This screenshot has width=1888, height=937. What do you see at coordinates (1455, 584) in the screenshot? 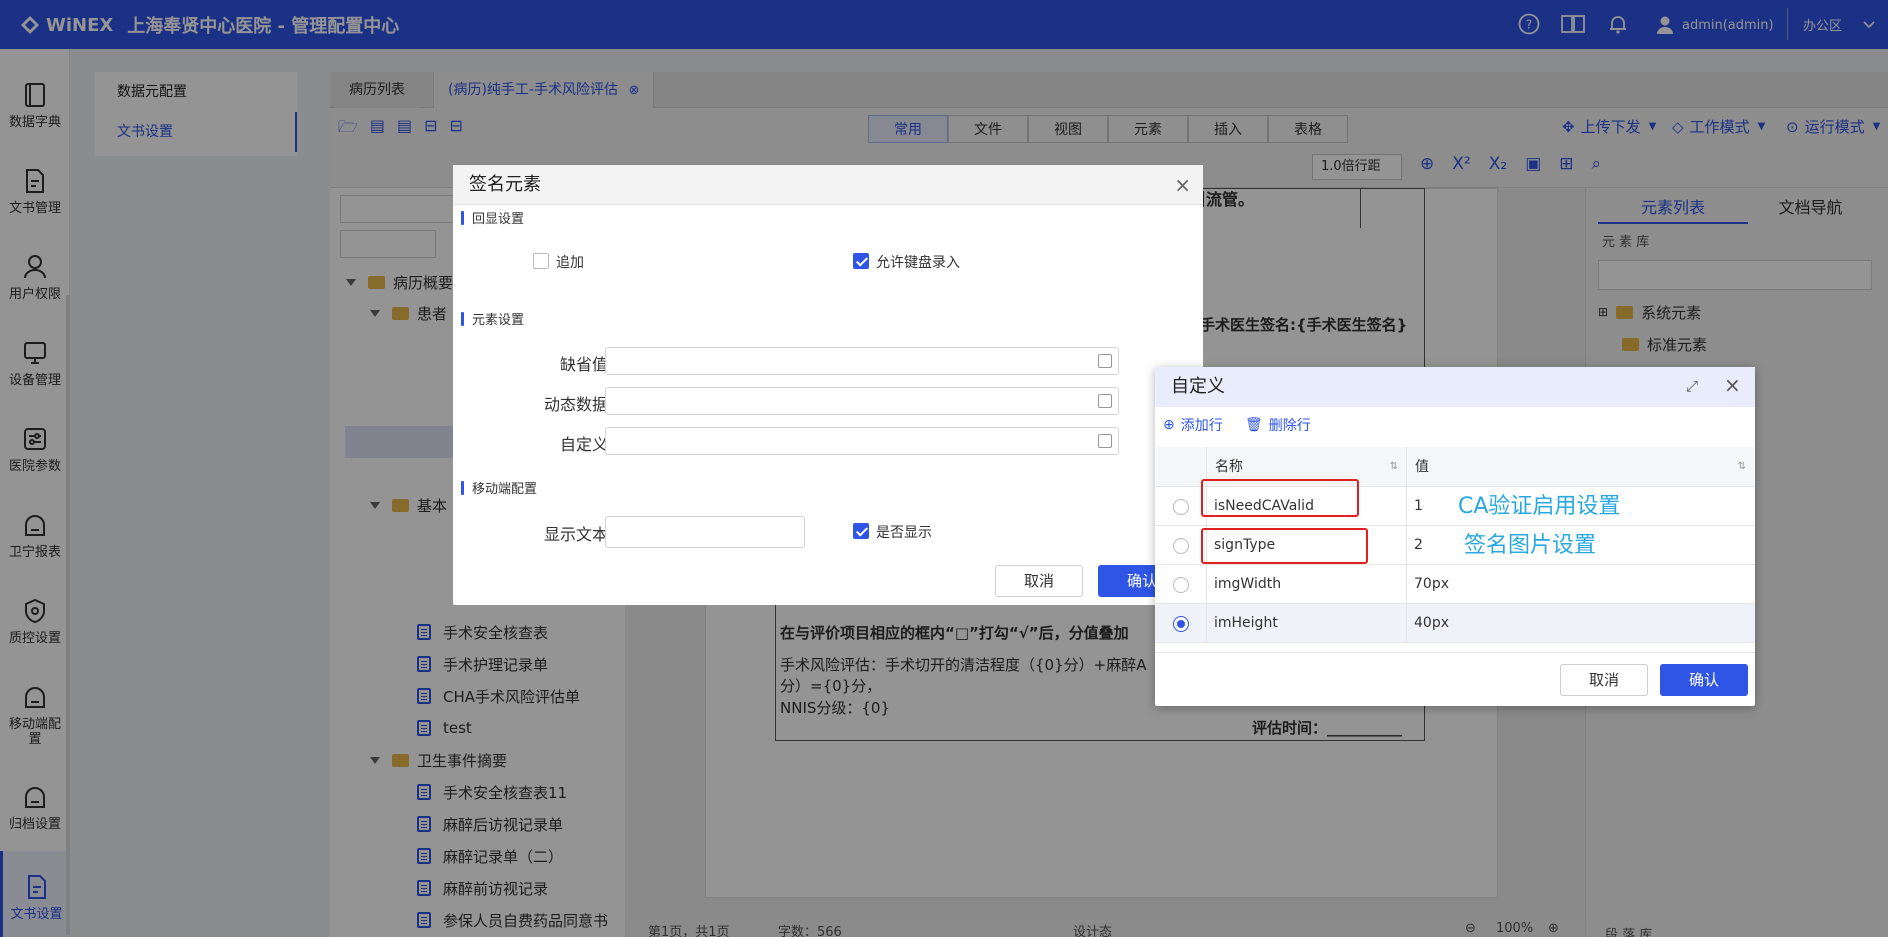
I see `table-row: imgWidth 70px` at bounding box center [1455, 584].